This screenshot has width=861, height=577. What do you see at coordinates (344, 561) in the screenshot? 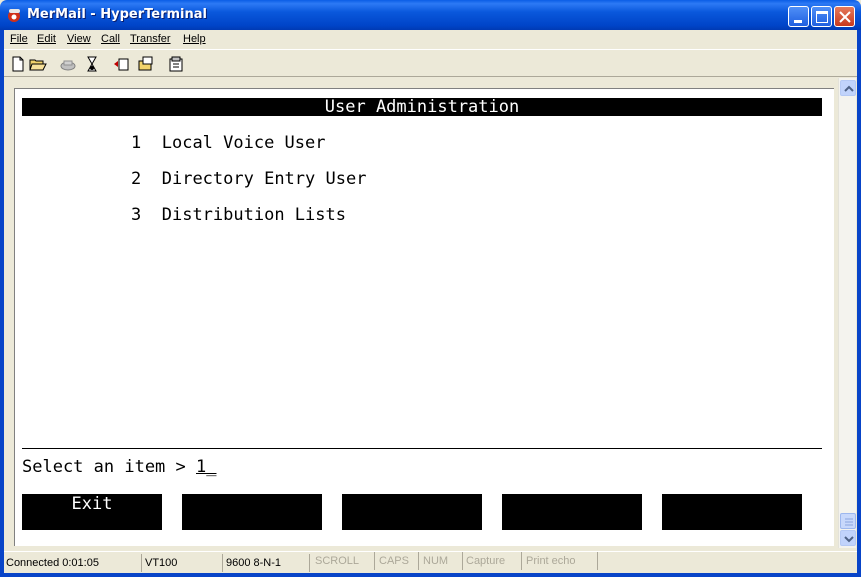
I see `status-scroll: SCROLL` at bounding box center [344, 561].